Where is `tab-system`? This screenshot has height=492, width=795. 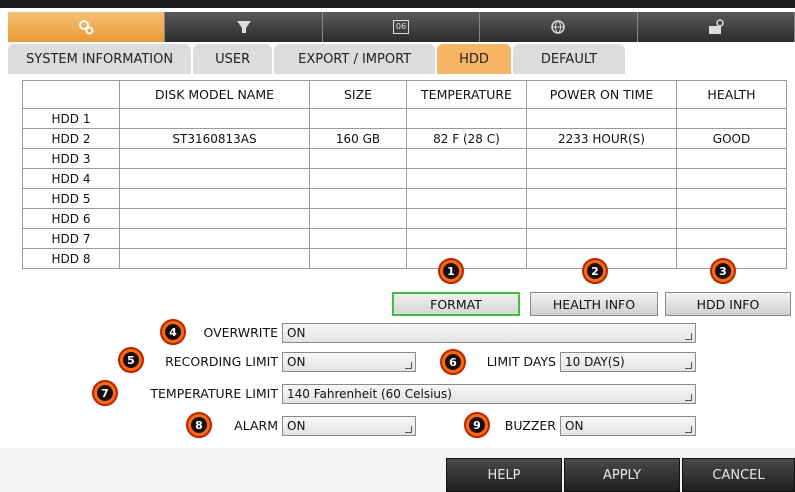 tab-system is located at coordinates (87, 27).